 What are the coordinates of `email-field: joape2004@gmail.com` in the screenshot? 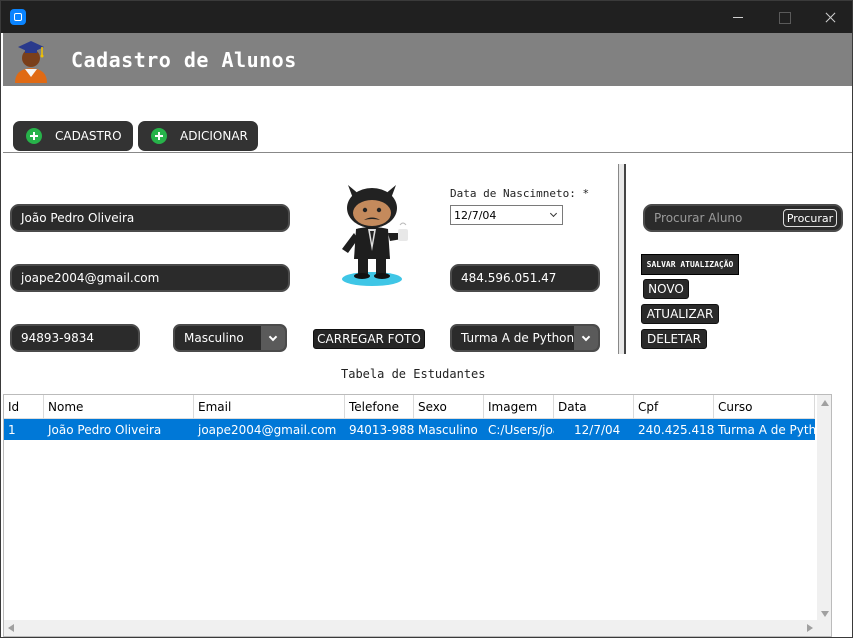 It's located at (150, 278).